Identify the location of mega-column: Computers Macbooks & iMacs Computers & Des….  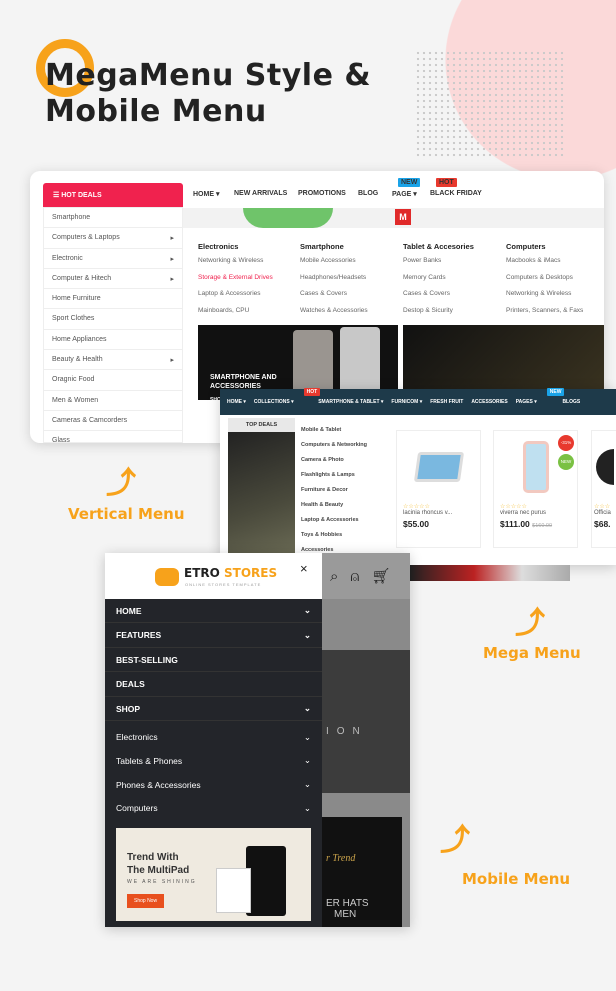
(544, 282).